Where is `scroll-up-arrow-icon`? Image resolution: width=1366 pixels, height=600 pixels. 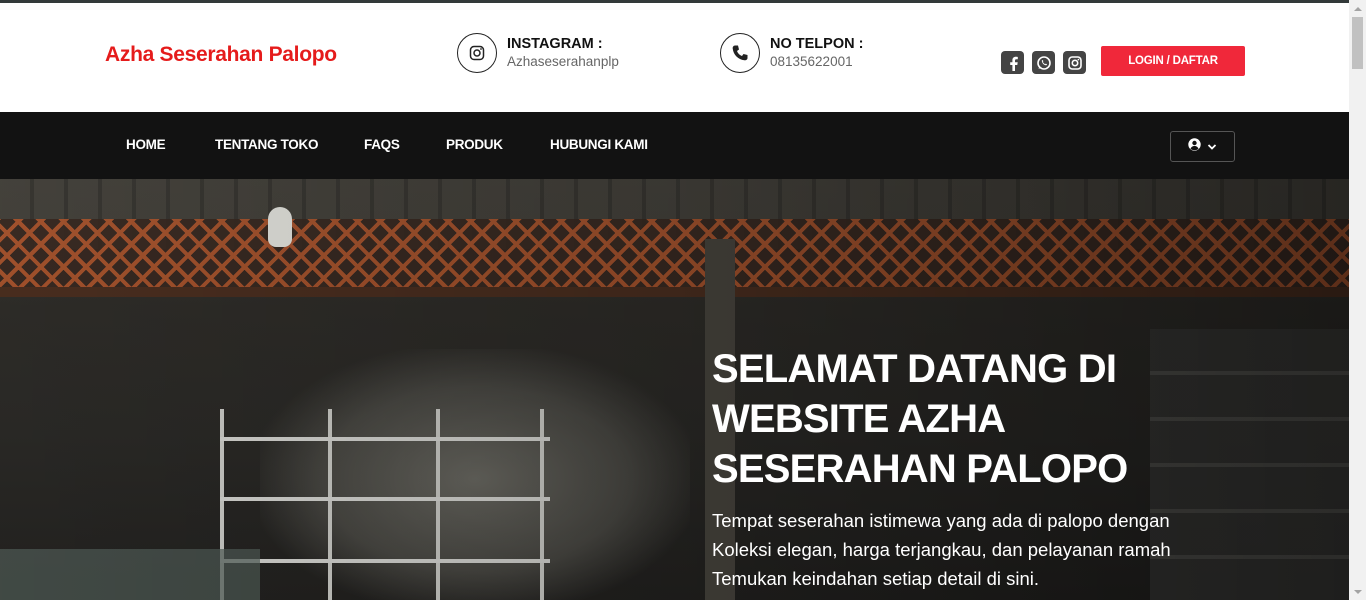 scroll-up-arrow-icon is located at coordinates (1357, 8).